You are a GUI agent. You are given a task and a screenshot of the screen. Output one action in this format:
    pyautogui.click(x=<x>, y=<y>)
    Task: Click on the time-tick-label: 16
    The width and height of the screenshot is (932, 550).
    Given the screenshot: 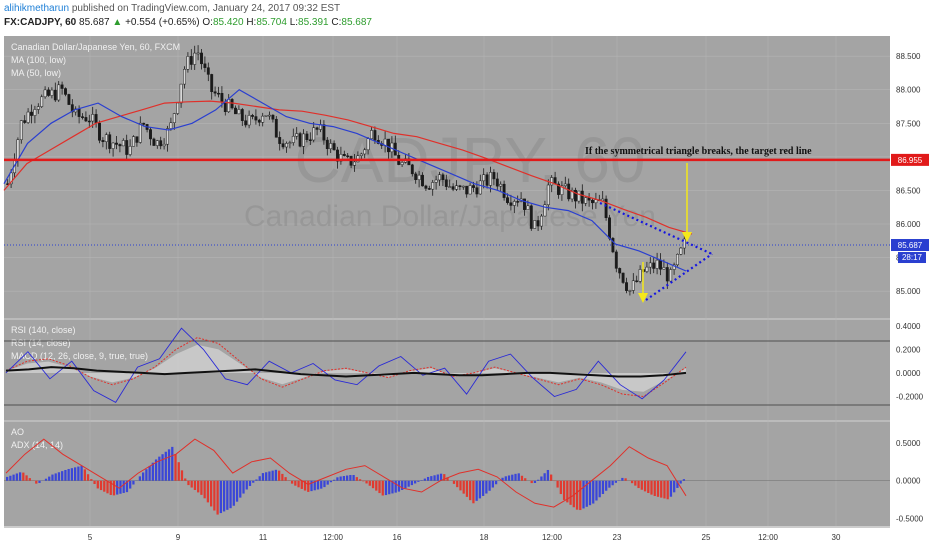 What is the action you would take?
    pyautogui.click(x=397, y=537)
    